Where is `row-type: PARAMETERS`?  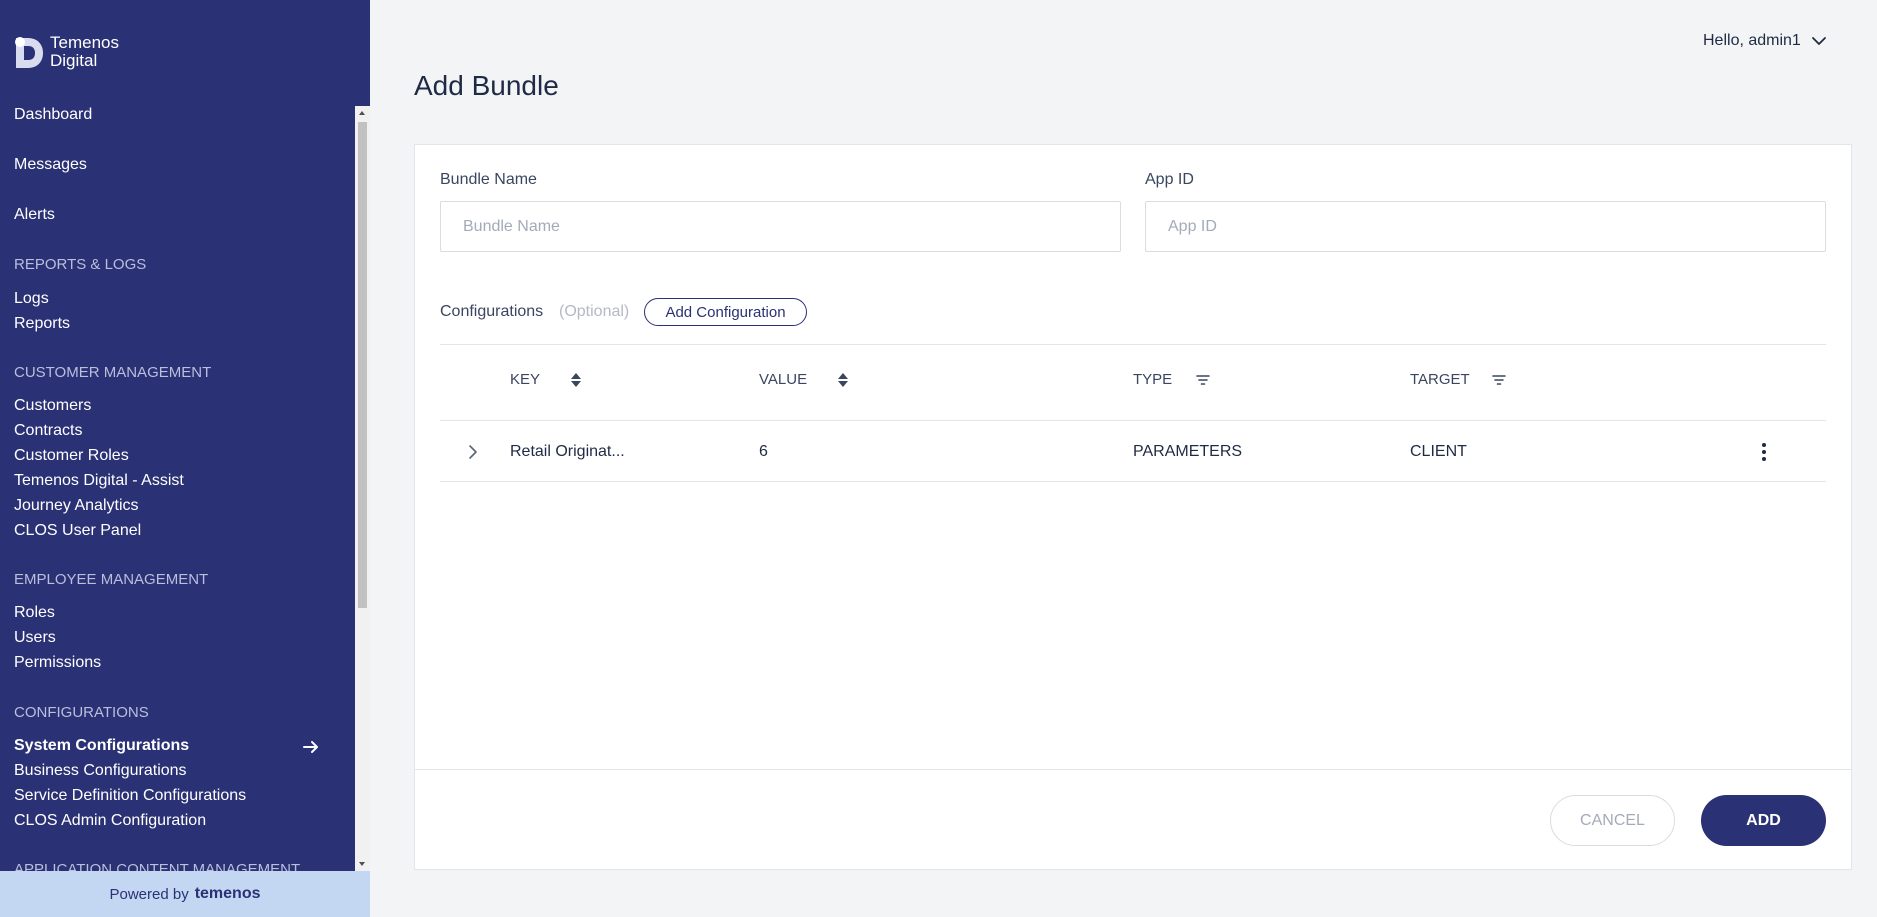 row-type: PARAMETERS is located at coordinates (1188, 451).